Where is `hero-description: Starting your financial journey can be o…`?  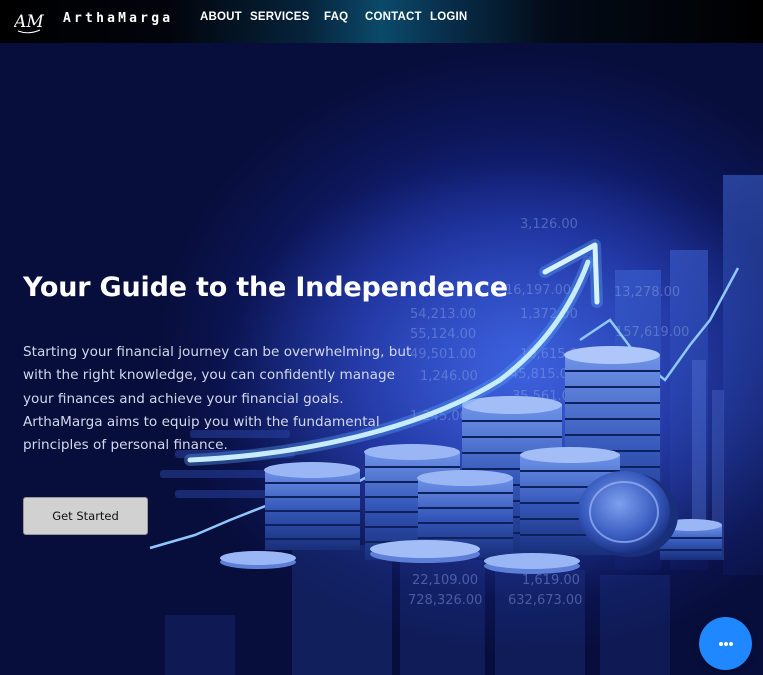
hero-description: Starting your financial journey can be o… is located at coordinates (217, 399).